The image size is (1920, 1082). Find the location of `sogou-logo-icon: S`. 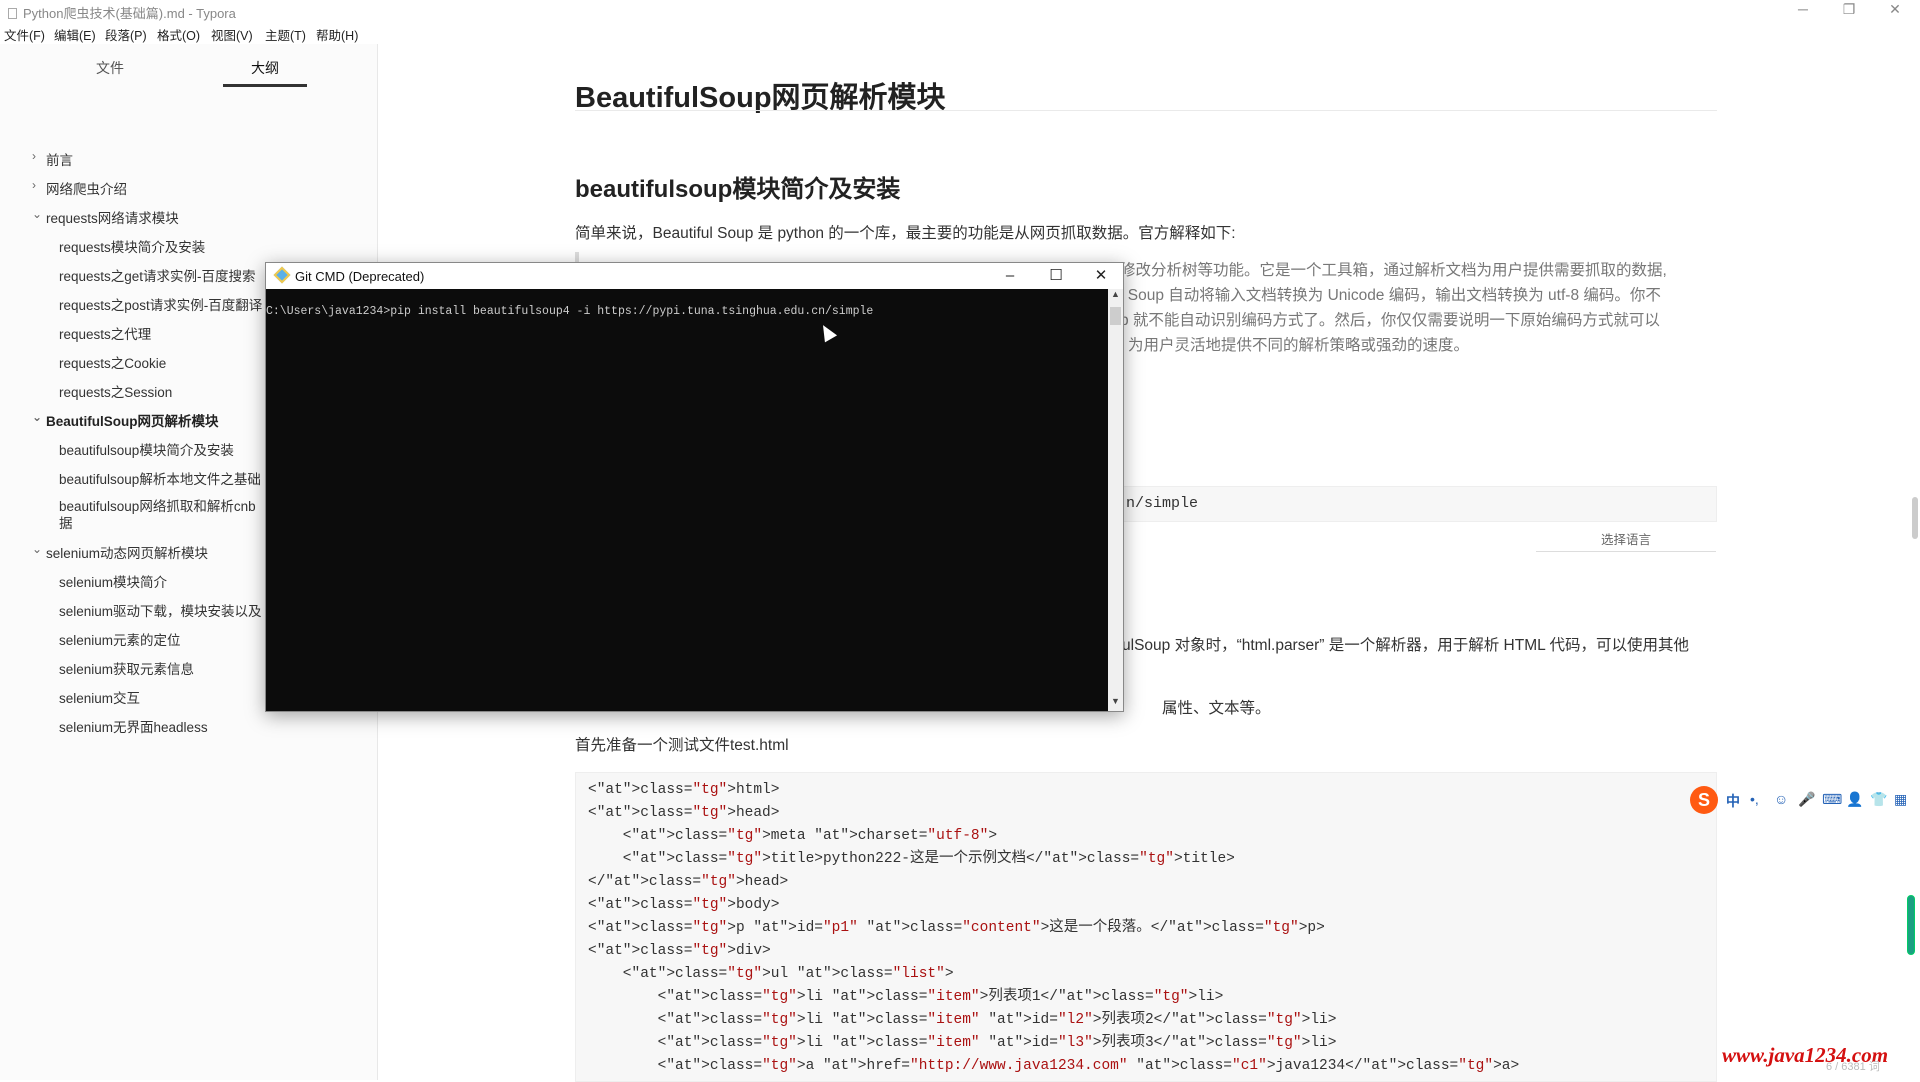

sogou-logo-icon: S is located at coordinates (1704, 800).